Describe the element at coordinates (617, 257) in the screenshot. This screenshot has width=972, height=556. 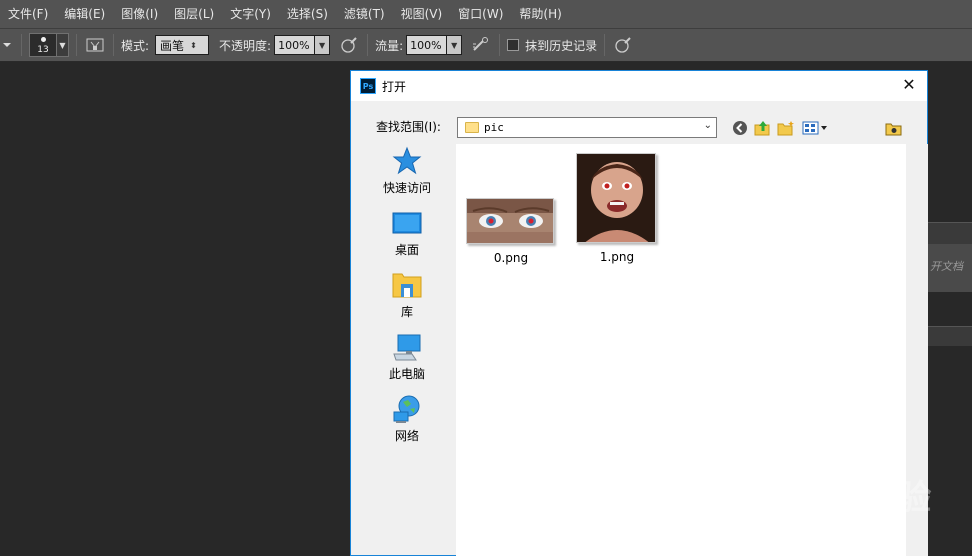
I see `file-name: 1.png` at that location.